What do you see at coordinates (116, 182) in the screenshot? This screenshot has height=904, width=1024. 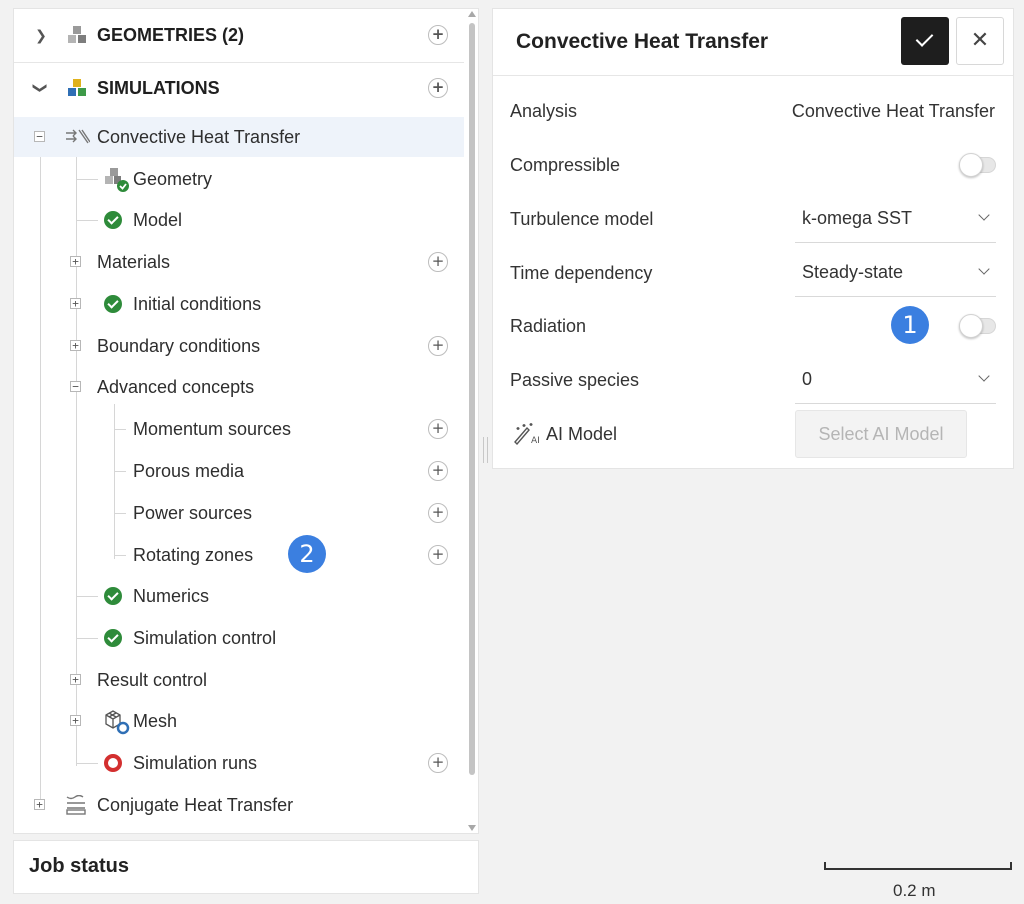 I see `geometry-check-icon` at bounding box center [116, 182].